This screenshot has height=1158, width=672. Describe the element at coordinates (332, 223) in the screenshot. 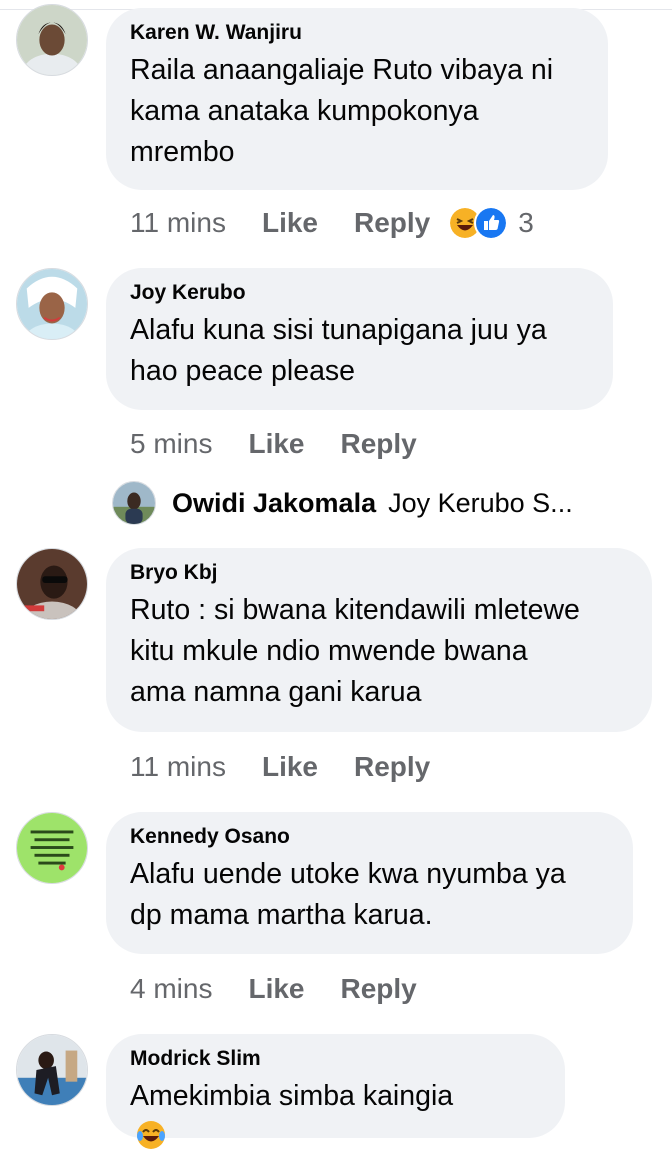

I see `comment-meta: 11 mins Like Reply 3` at that location.